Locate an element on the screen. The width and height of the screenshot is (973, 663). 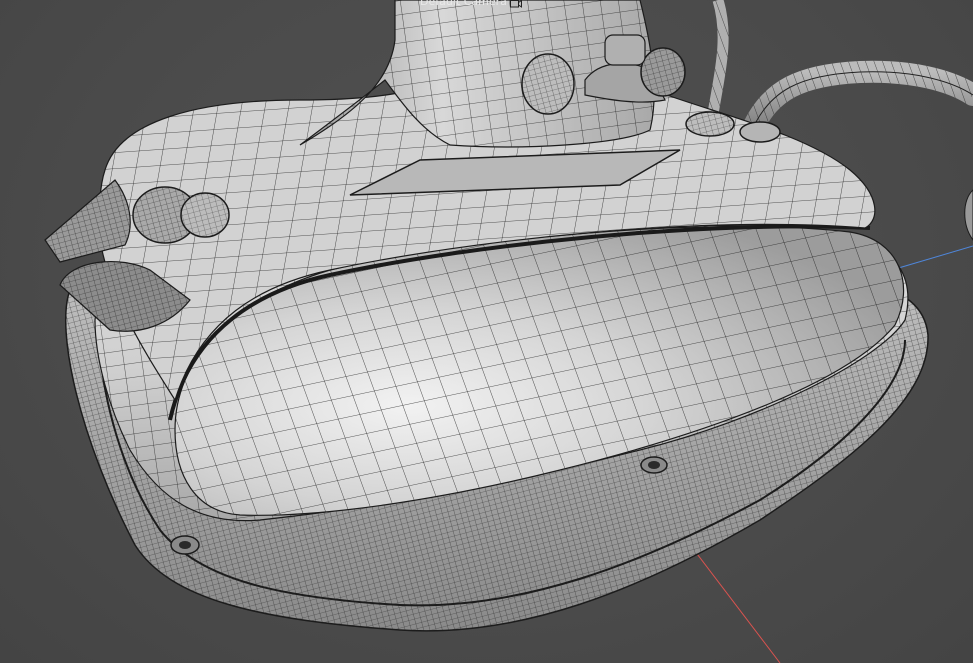
screw-hole-front is located at coordinates (654, 465).